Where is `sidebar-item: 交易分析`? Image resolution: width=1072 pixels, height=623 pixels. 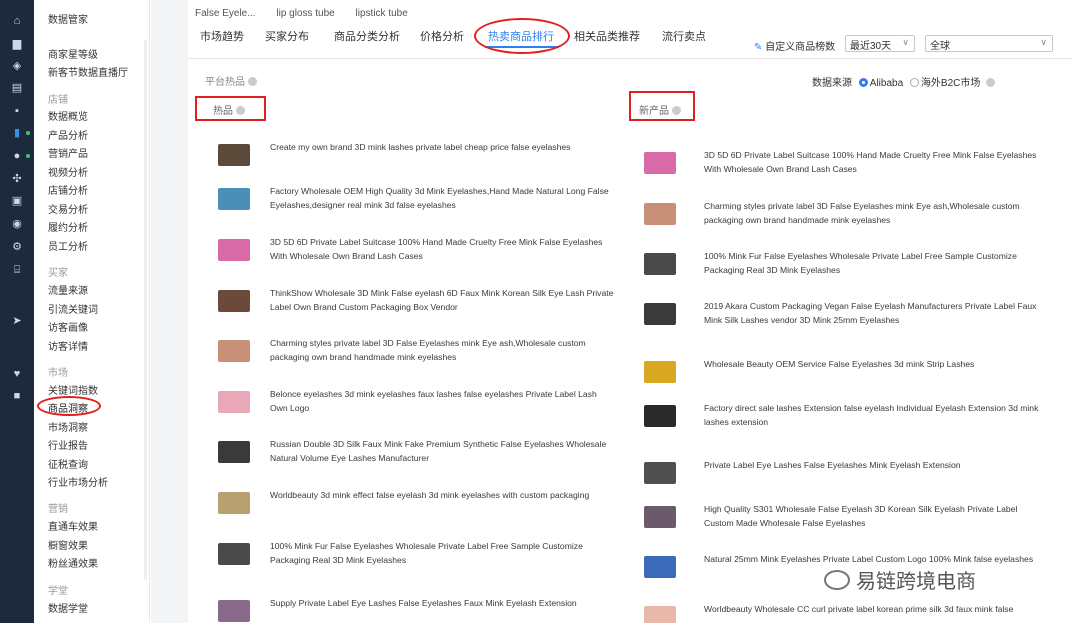
sidebar-item: 交易分析 is located at coordinates (68, 208).